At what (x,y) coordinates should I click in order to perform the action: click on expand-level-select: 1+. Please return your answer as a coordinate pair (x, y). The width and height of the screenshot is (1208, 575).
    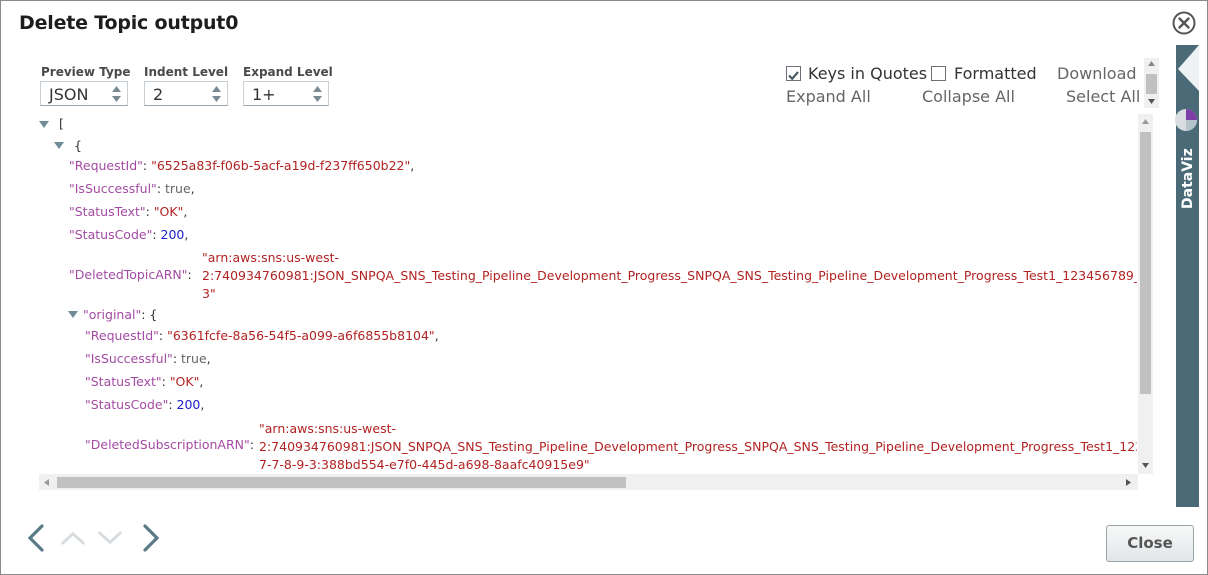
    Looking at the image, I should click on (286, 93).